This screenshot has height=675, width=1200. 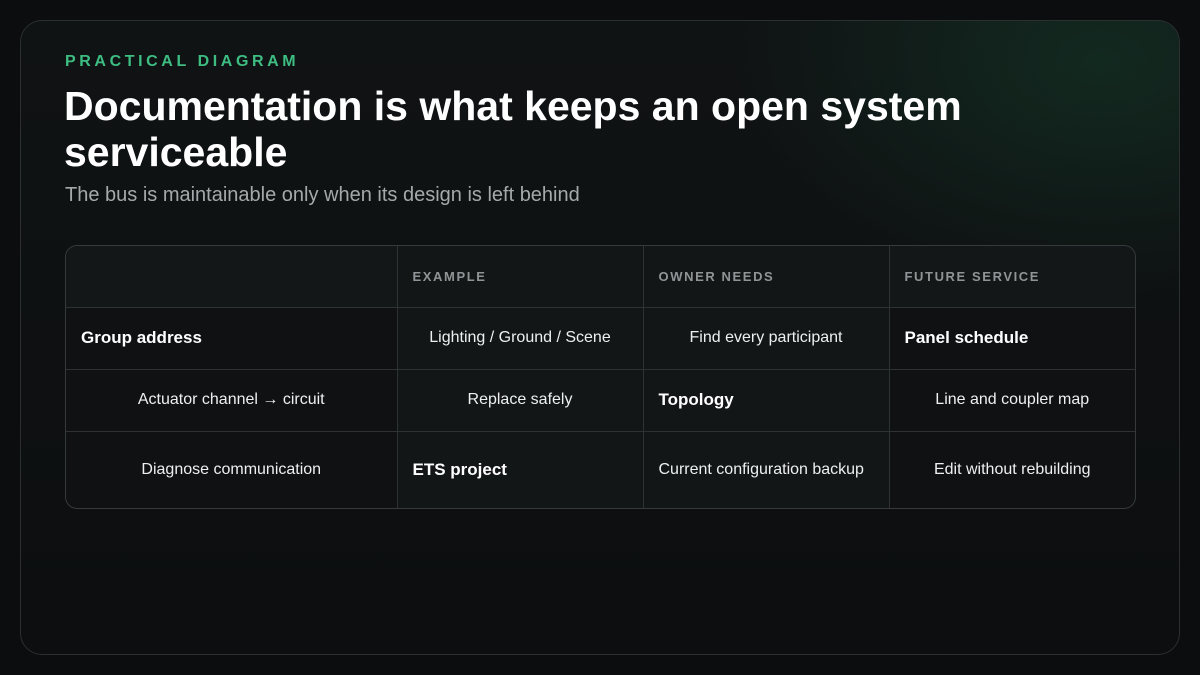 I want to click on table-cell: Current configuration backup, so click(x=766, y=469).